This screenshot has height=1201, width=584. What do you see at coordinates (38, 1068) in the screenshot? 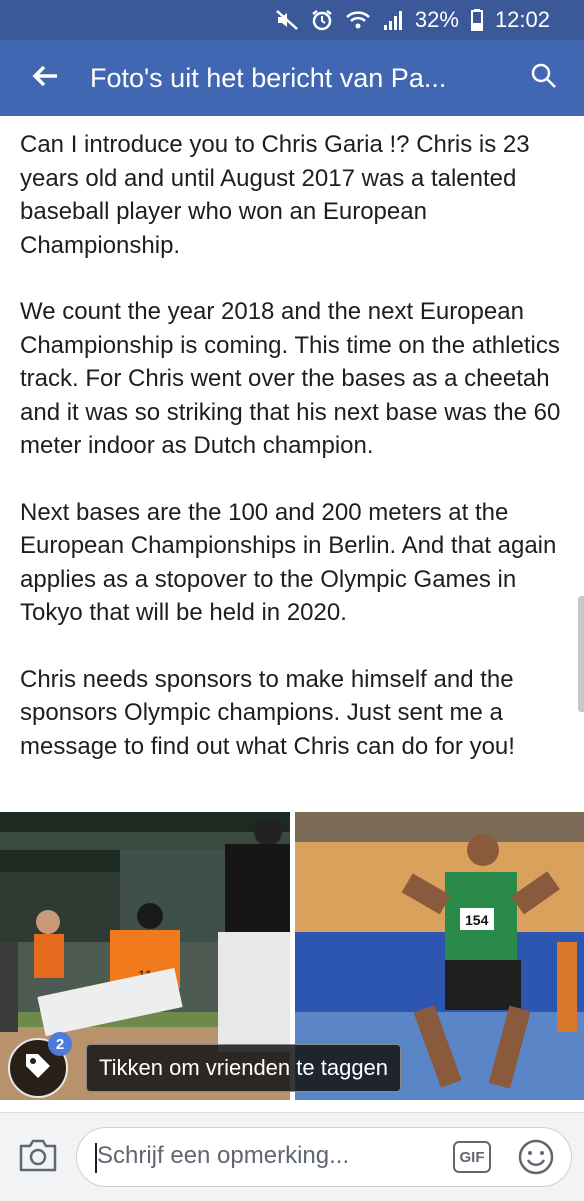
I see `tag-icon` at bounding box center [38, 1068].